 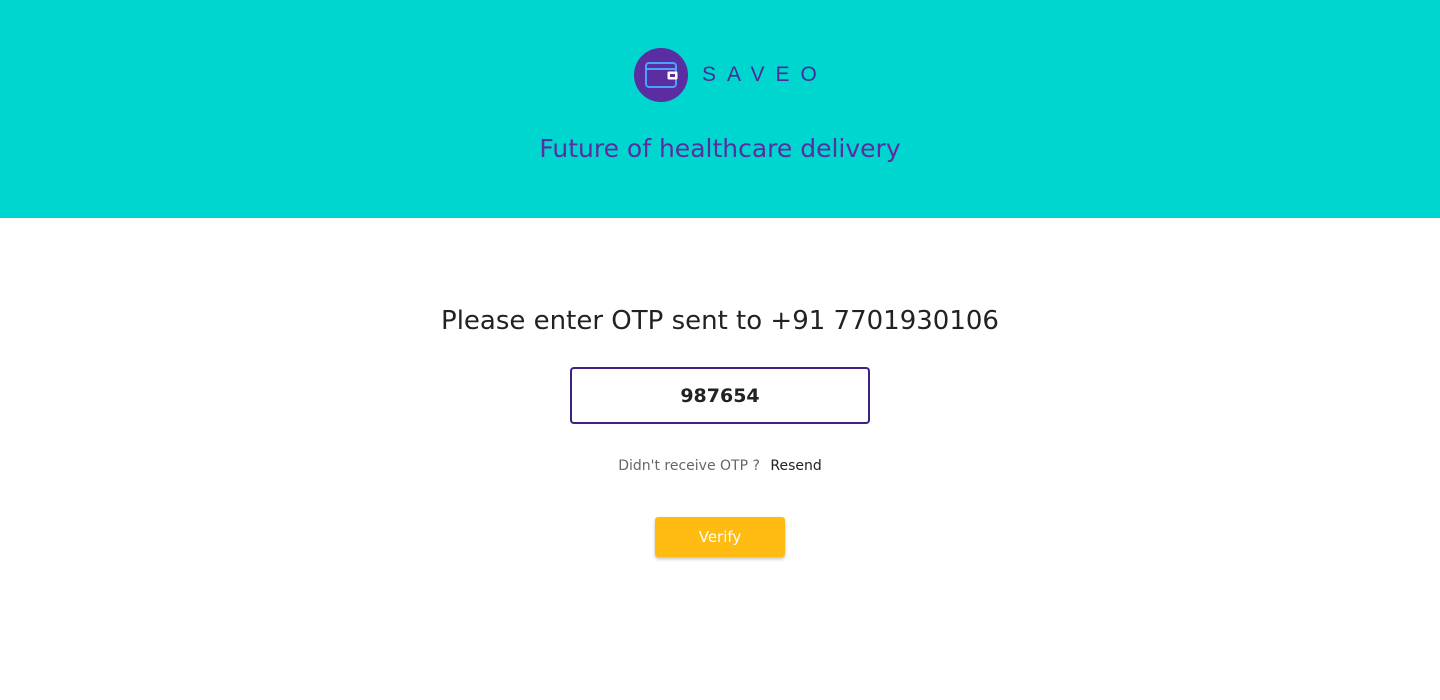 I want to click on tagline: Future of healthcare delivery, so click(x=720, y=148).